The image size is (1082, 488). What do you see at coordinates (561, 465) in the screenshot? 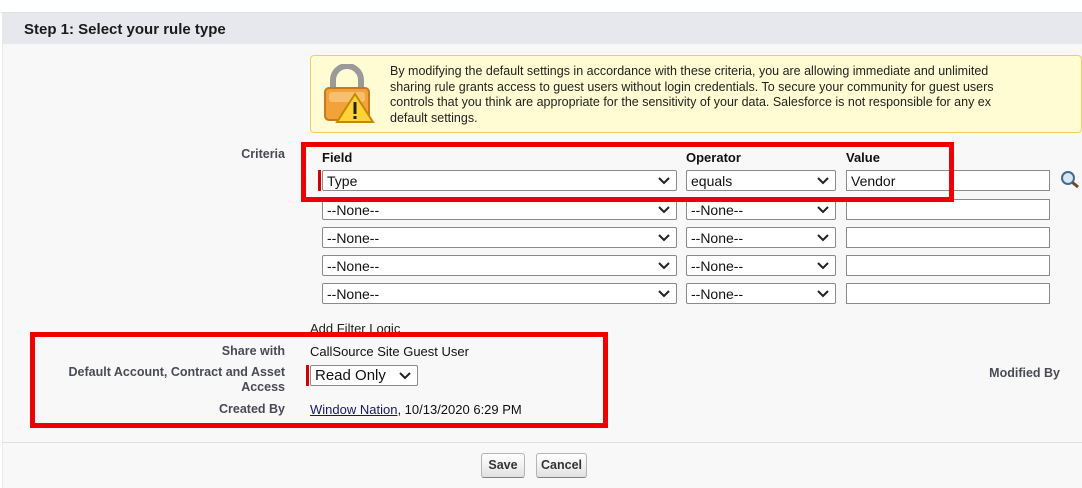
I see `cancel-button: Cancel` at bounding box center [561, 465].